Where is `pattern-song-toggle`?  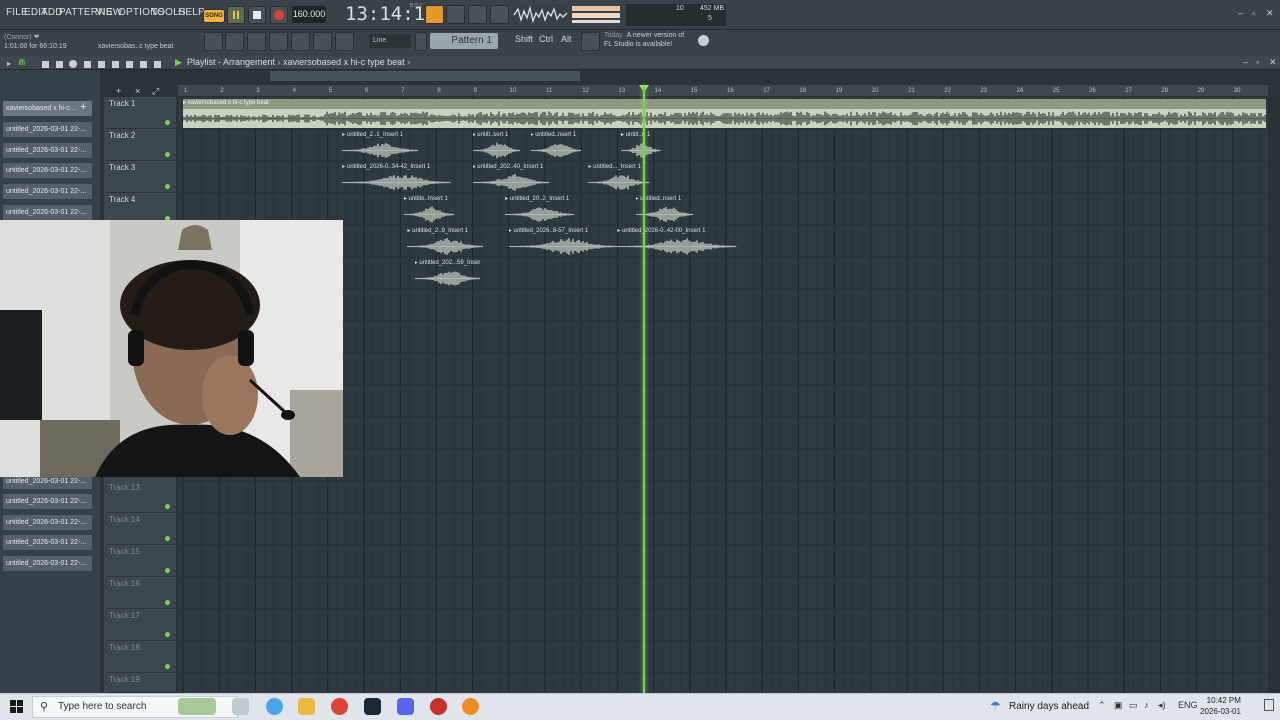
pattern-song-toggle is located at coordinates (434, 14).